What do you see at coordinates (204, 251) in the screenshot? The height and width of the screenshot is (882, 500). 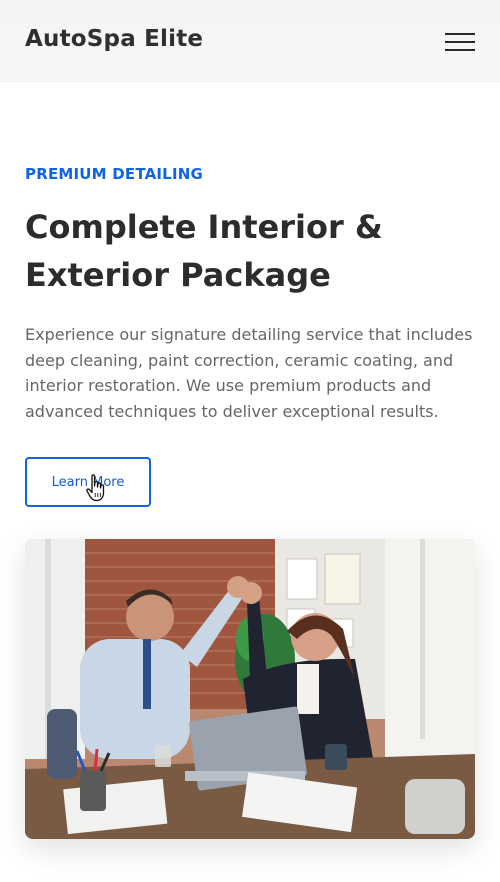 I see `page-title: Complete Interior & Exterior Package` at bounding box center [204, 251].